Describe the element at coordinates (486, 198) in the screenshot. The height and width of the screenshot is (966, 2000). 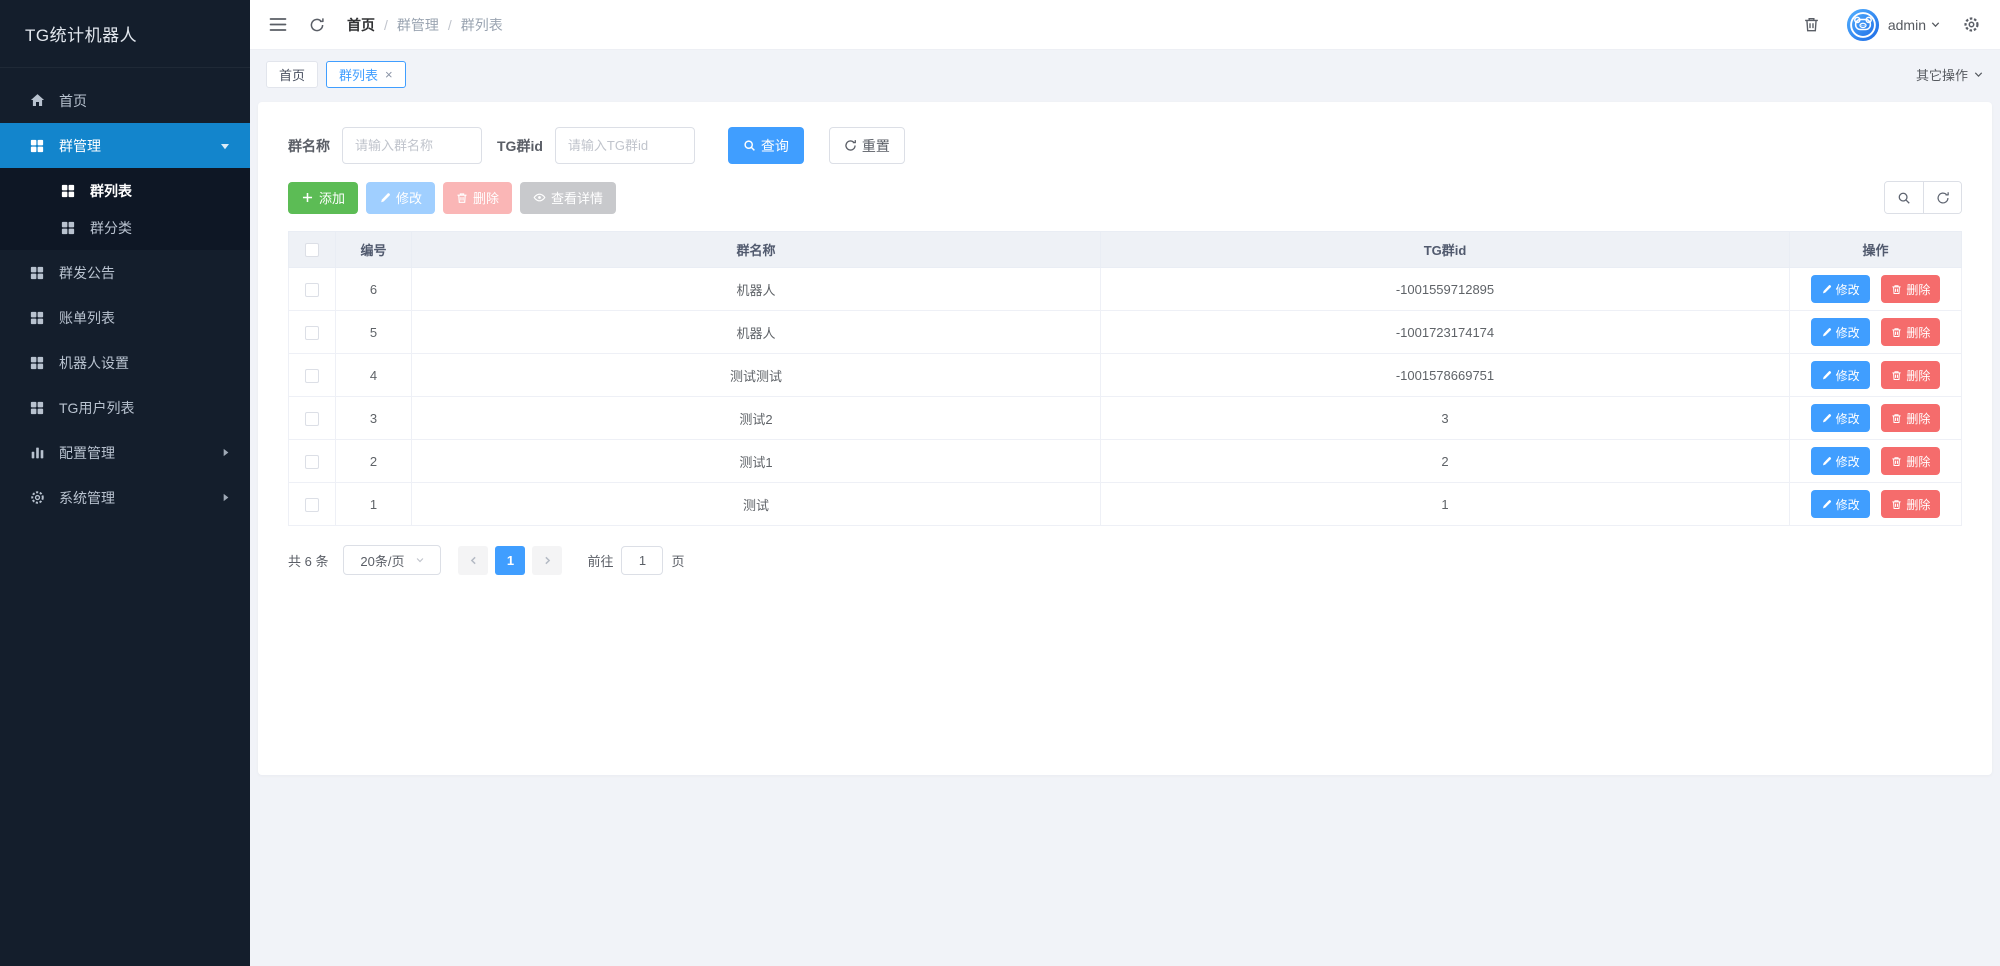
I see `delete-button-label: 删除` at that location.